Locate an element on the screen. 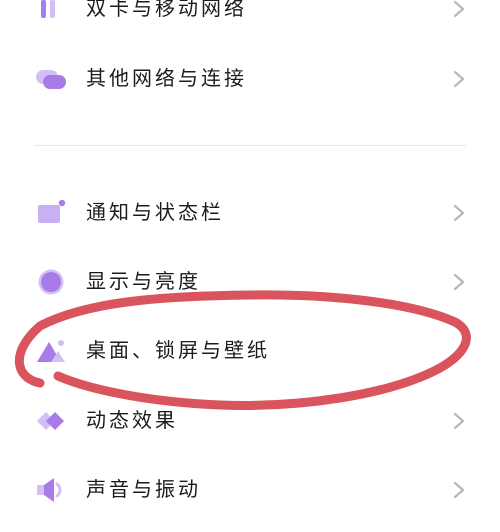  settings-item-label: 动态效果 is located at coordinates (132, 420).